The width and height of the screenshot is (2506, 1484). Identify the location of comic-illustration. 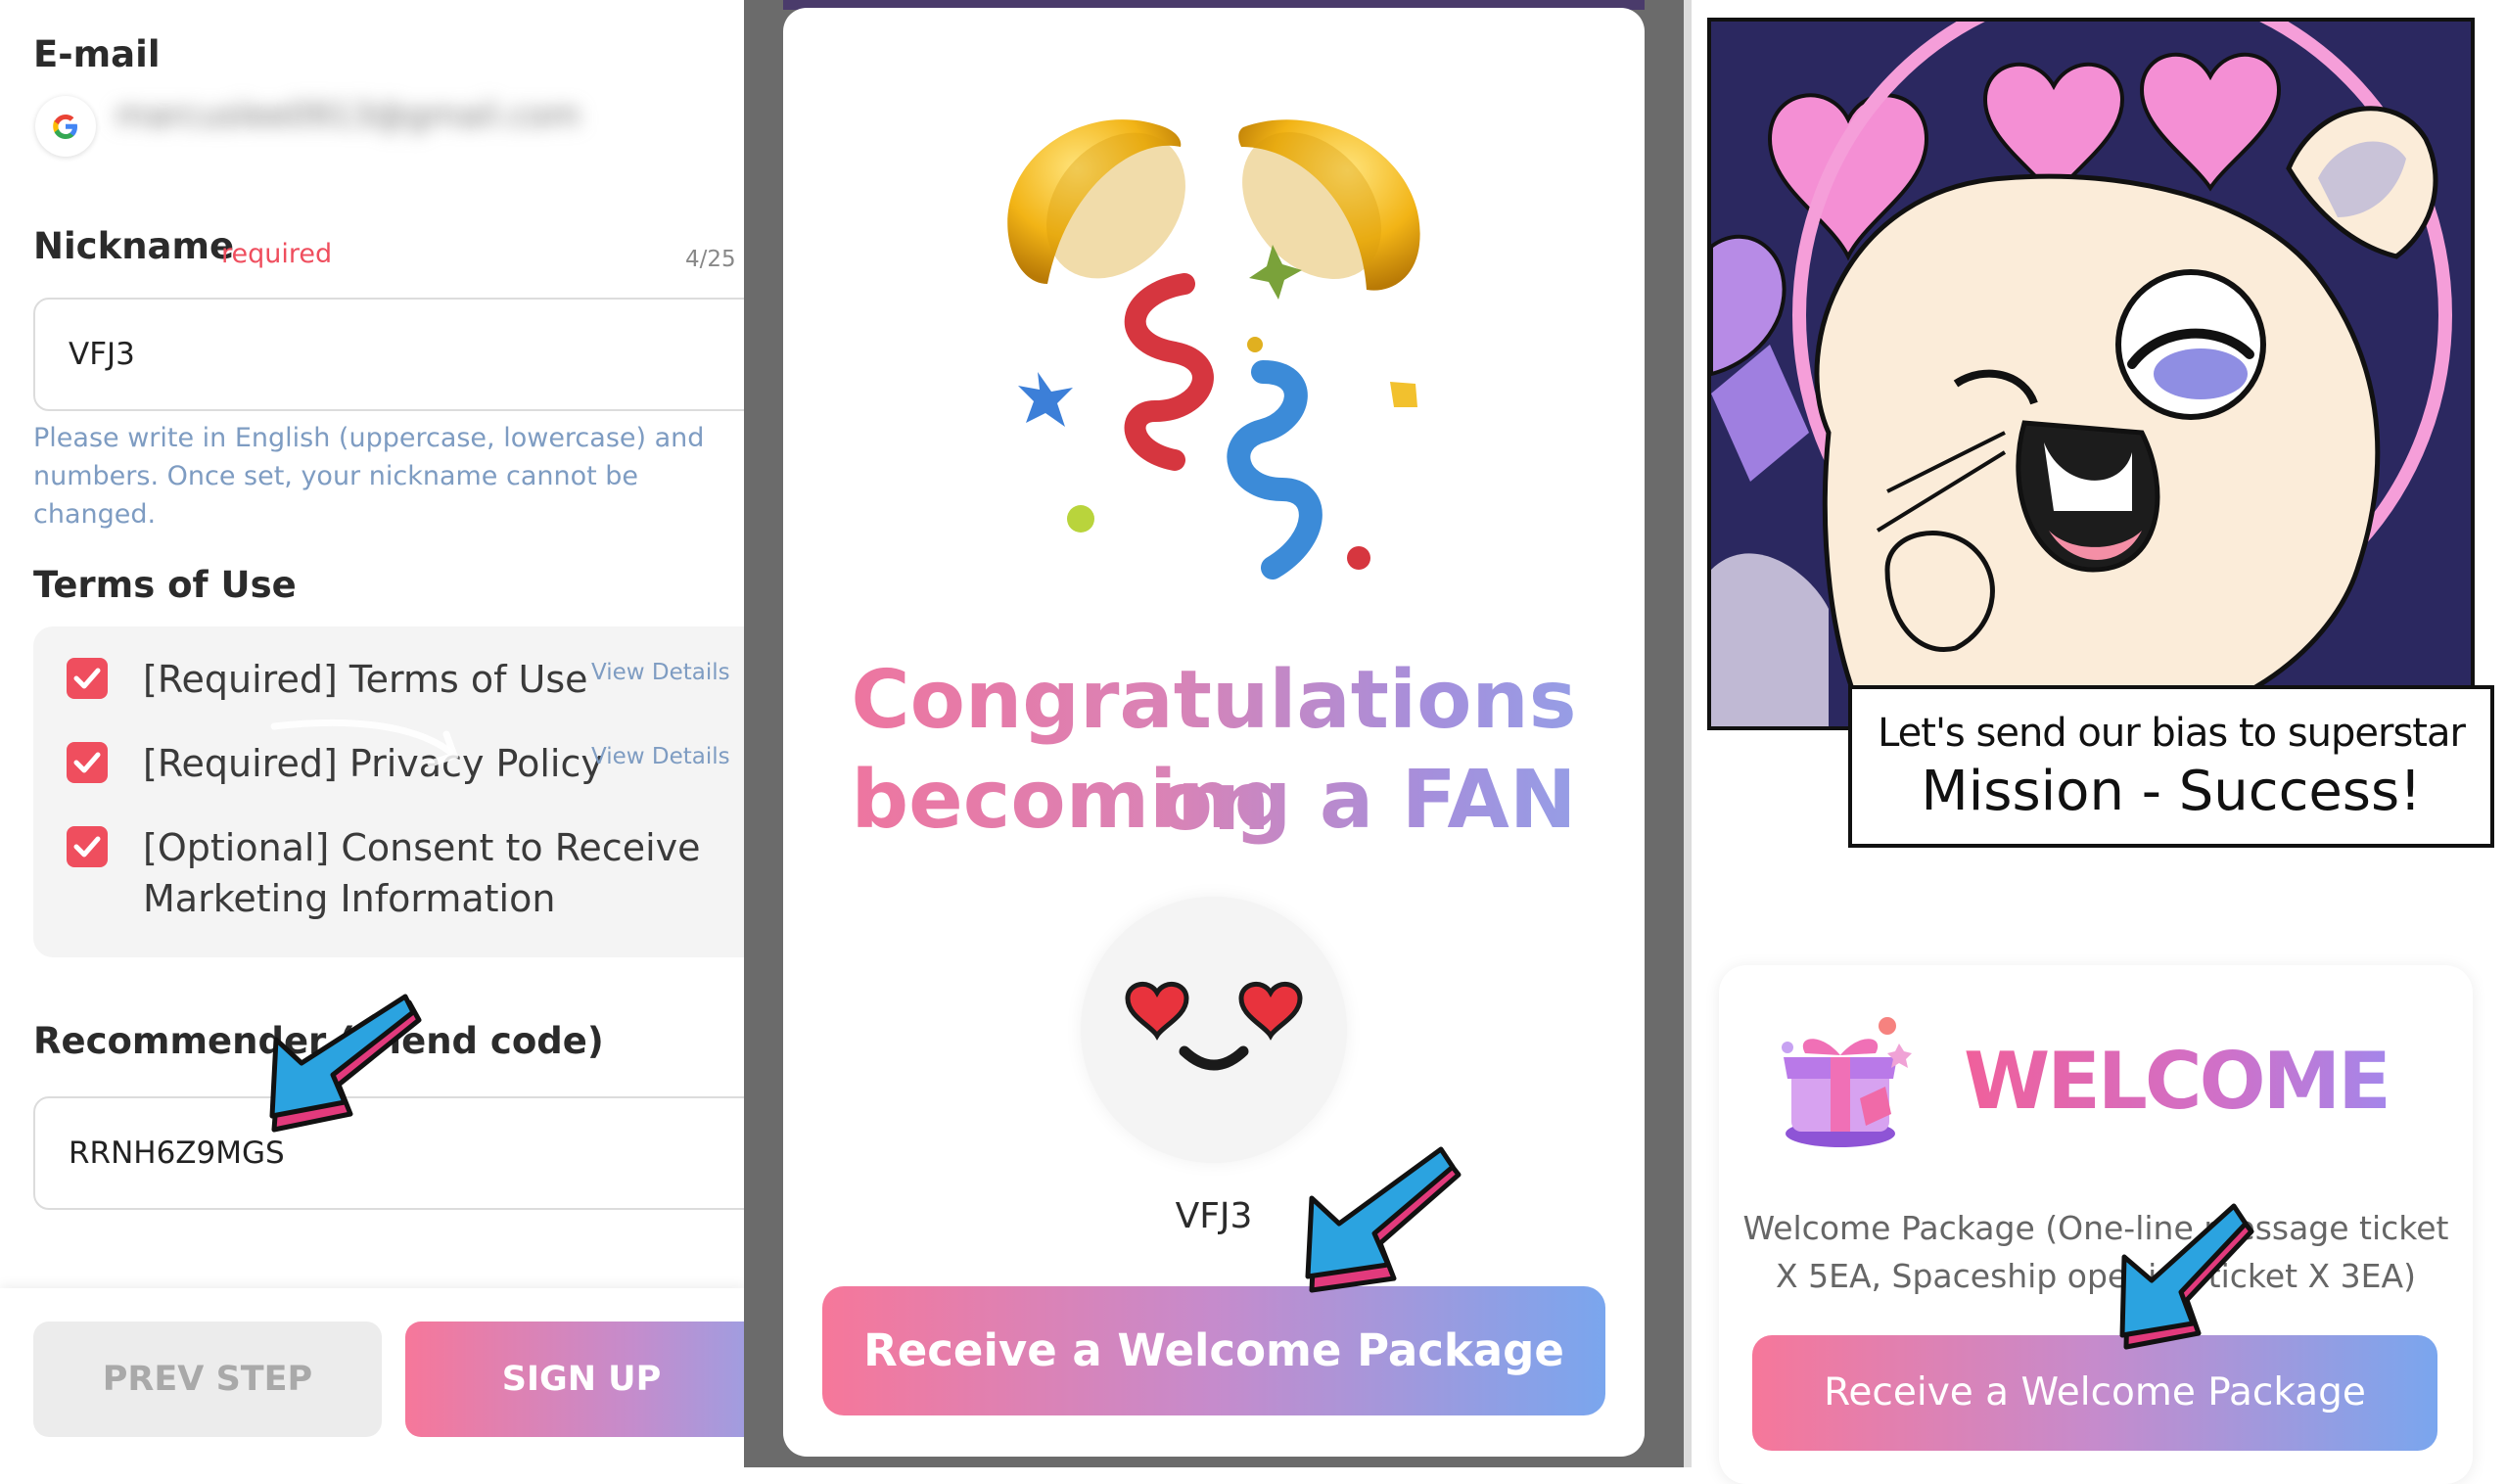
(2091, 374).